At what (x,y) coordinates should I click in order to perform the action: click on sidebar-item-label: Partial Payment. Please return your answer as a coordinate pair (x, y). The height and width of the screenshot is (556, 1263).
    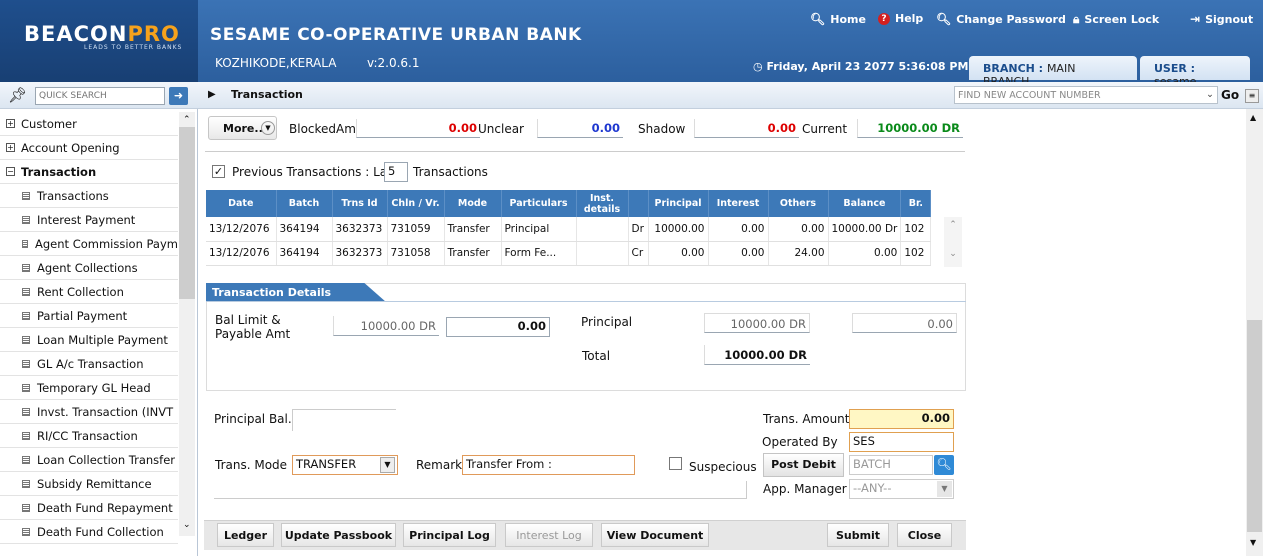
    Looking at the image, I should click on (82, 315).